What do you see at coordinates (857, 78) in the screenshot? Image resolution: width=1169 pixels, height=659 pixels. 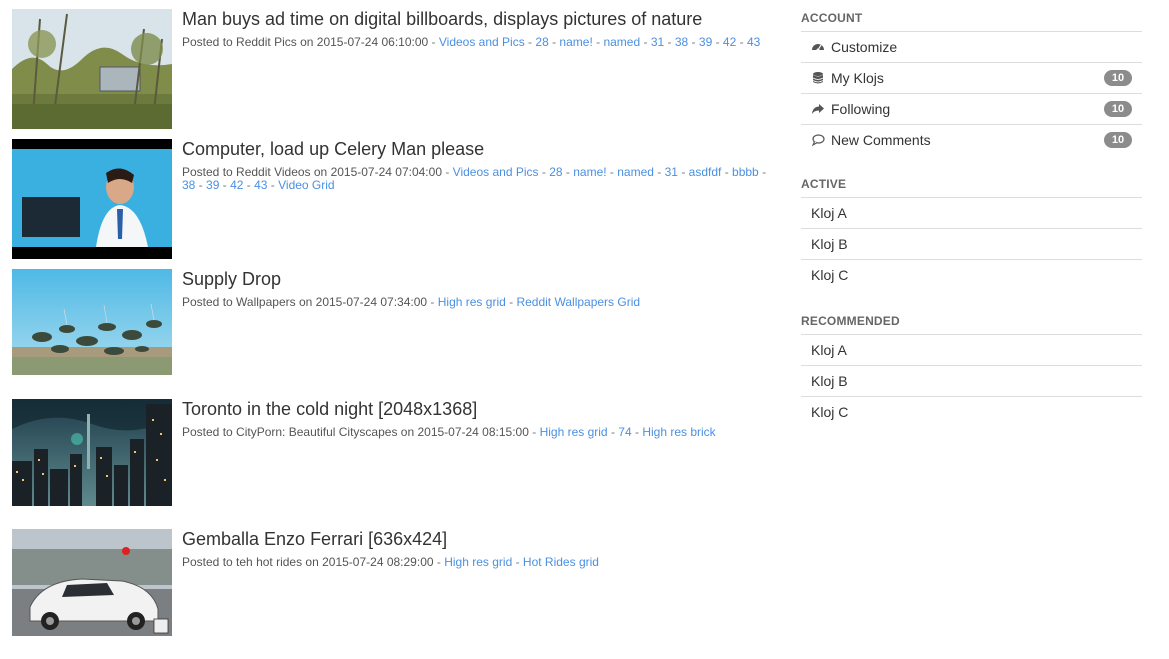 I see `sidebar-item-label: My Klojs` at bounding box center [857, 78].